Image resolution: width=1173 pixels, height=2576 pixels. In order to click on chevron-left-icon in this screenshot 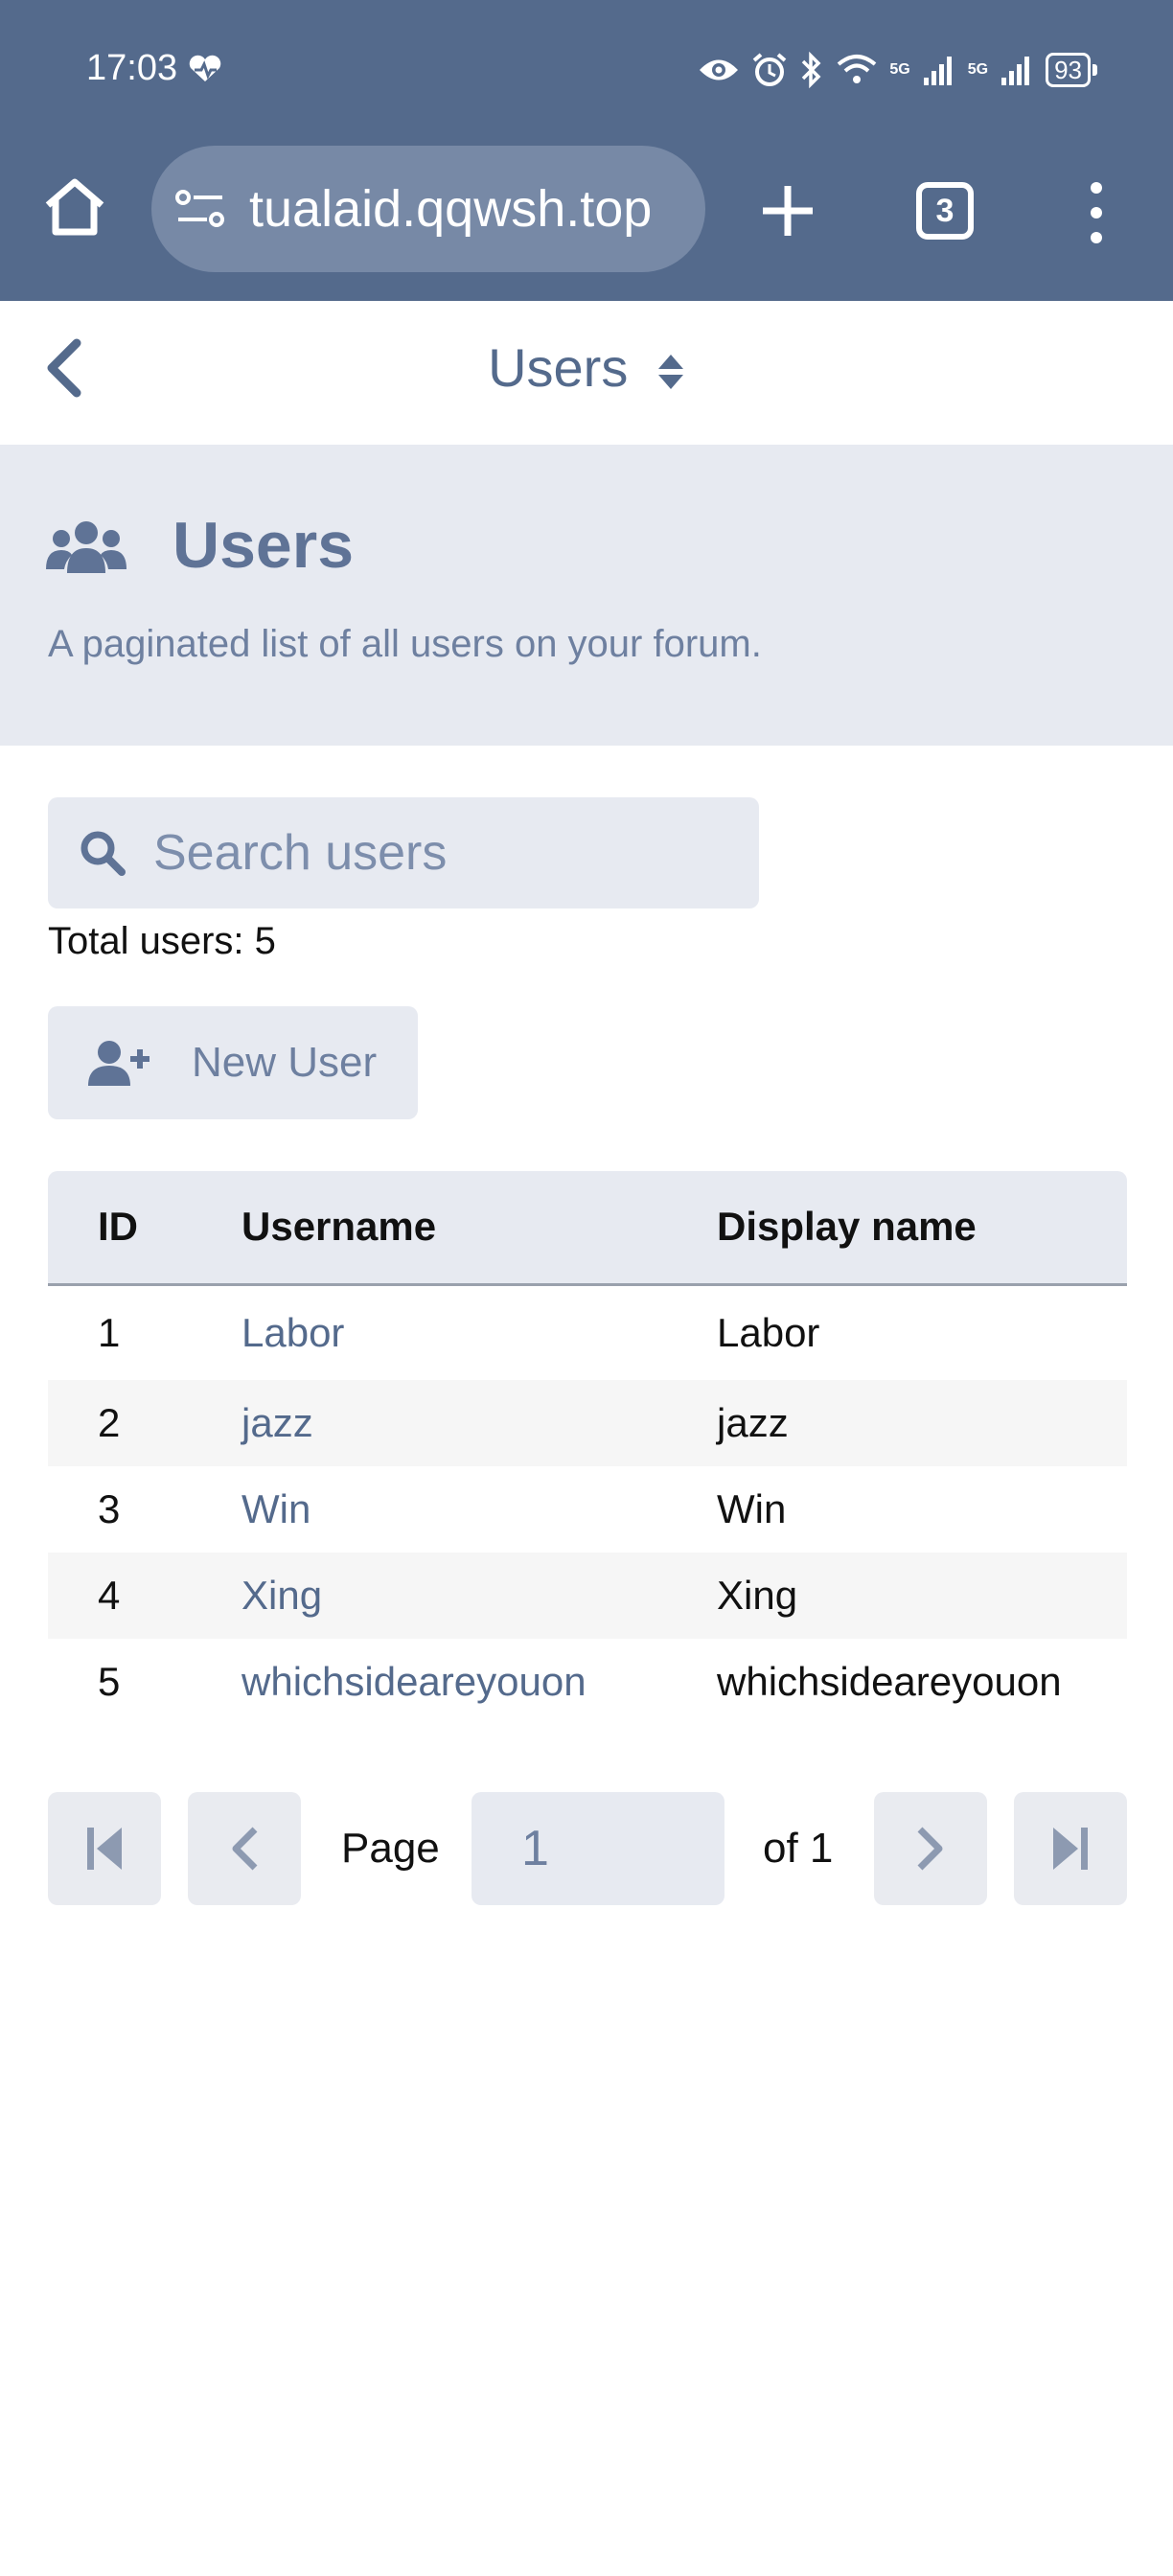, I will do `click(245, 1849)`.